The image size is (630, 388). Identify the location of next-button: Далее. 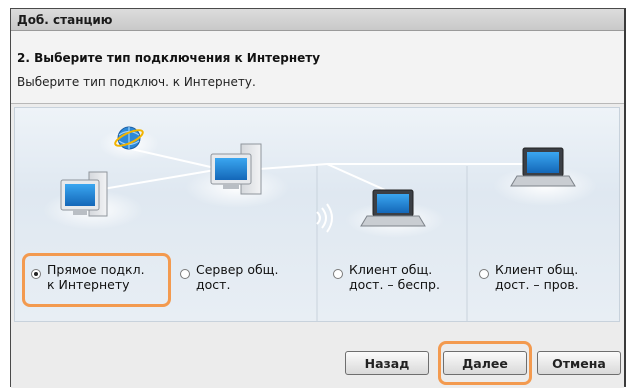
(485, 363).